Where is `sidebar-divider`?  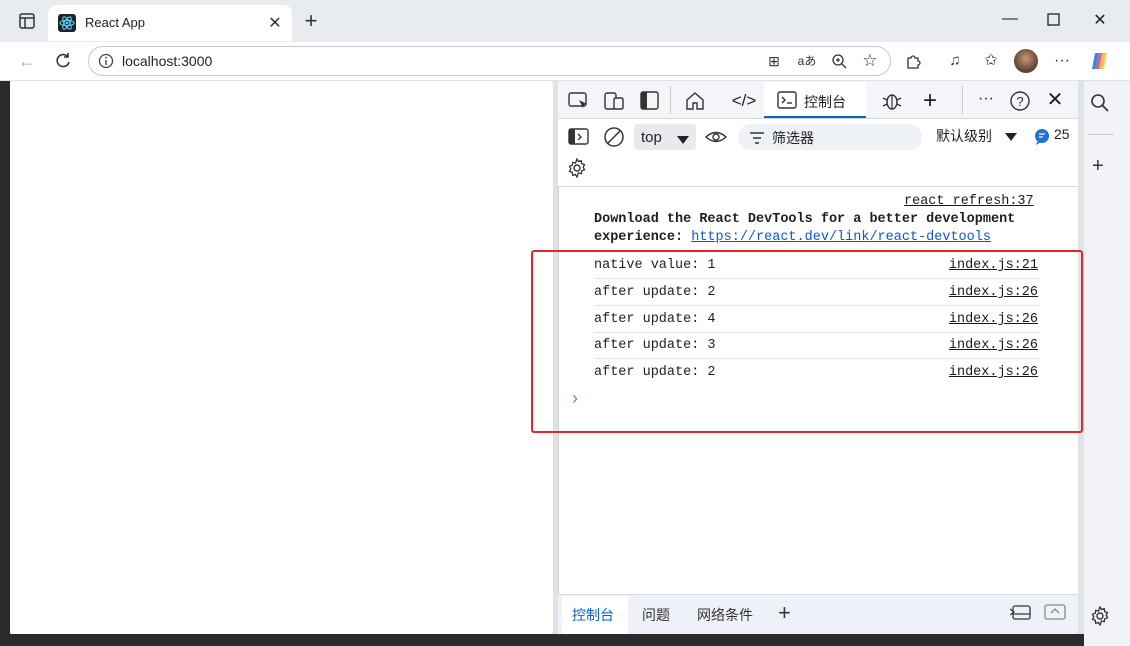 sidebar-divider is located at coordinates (1101, 134).